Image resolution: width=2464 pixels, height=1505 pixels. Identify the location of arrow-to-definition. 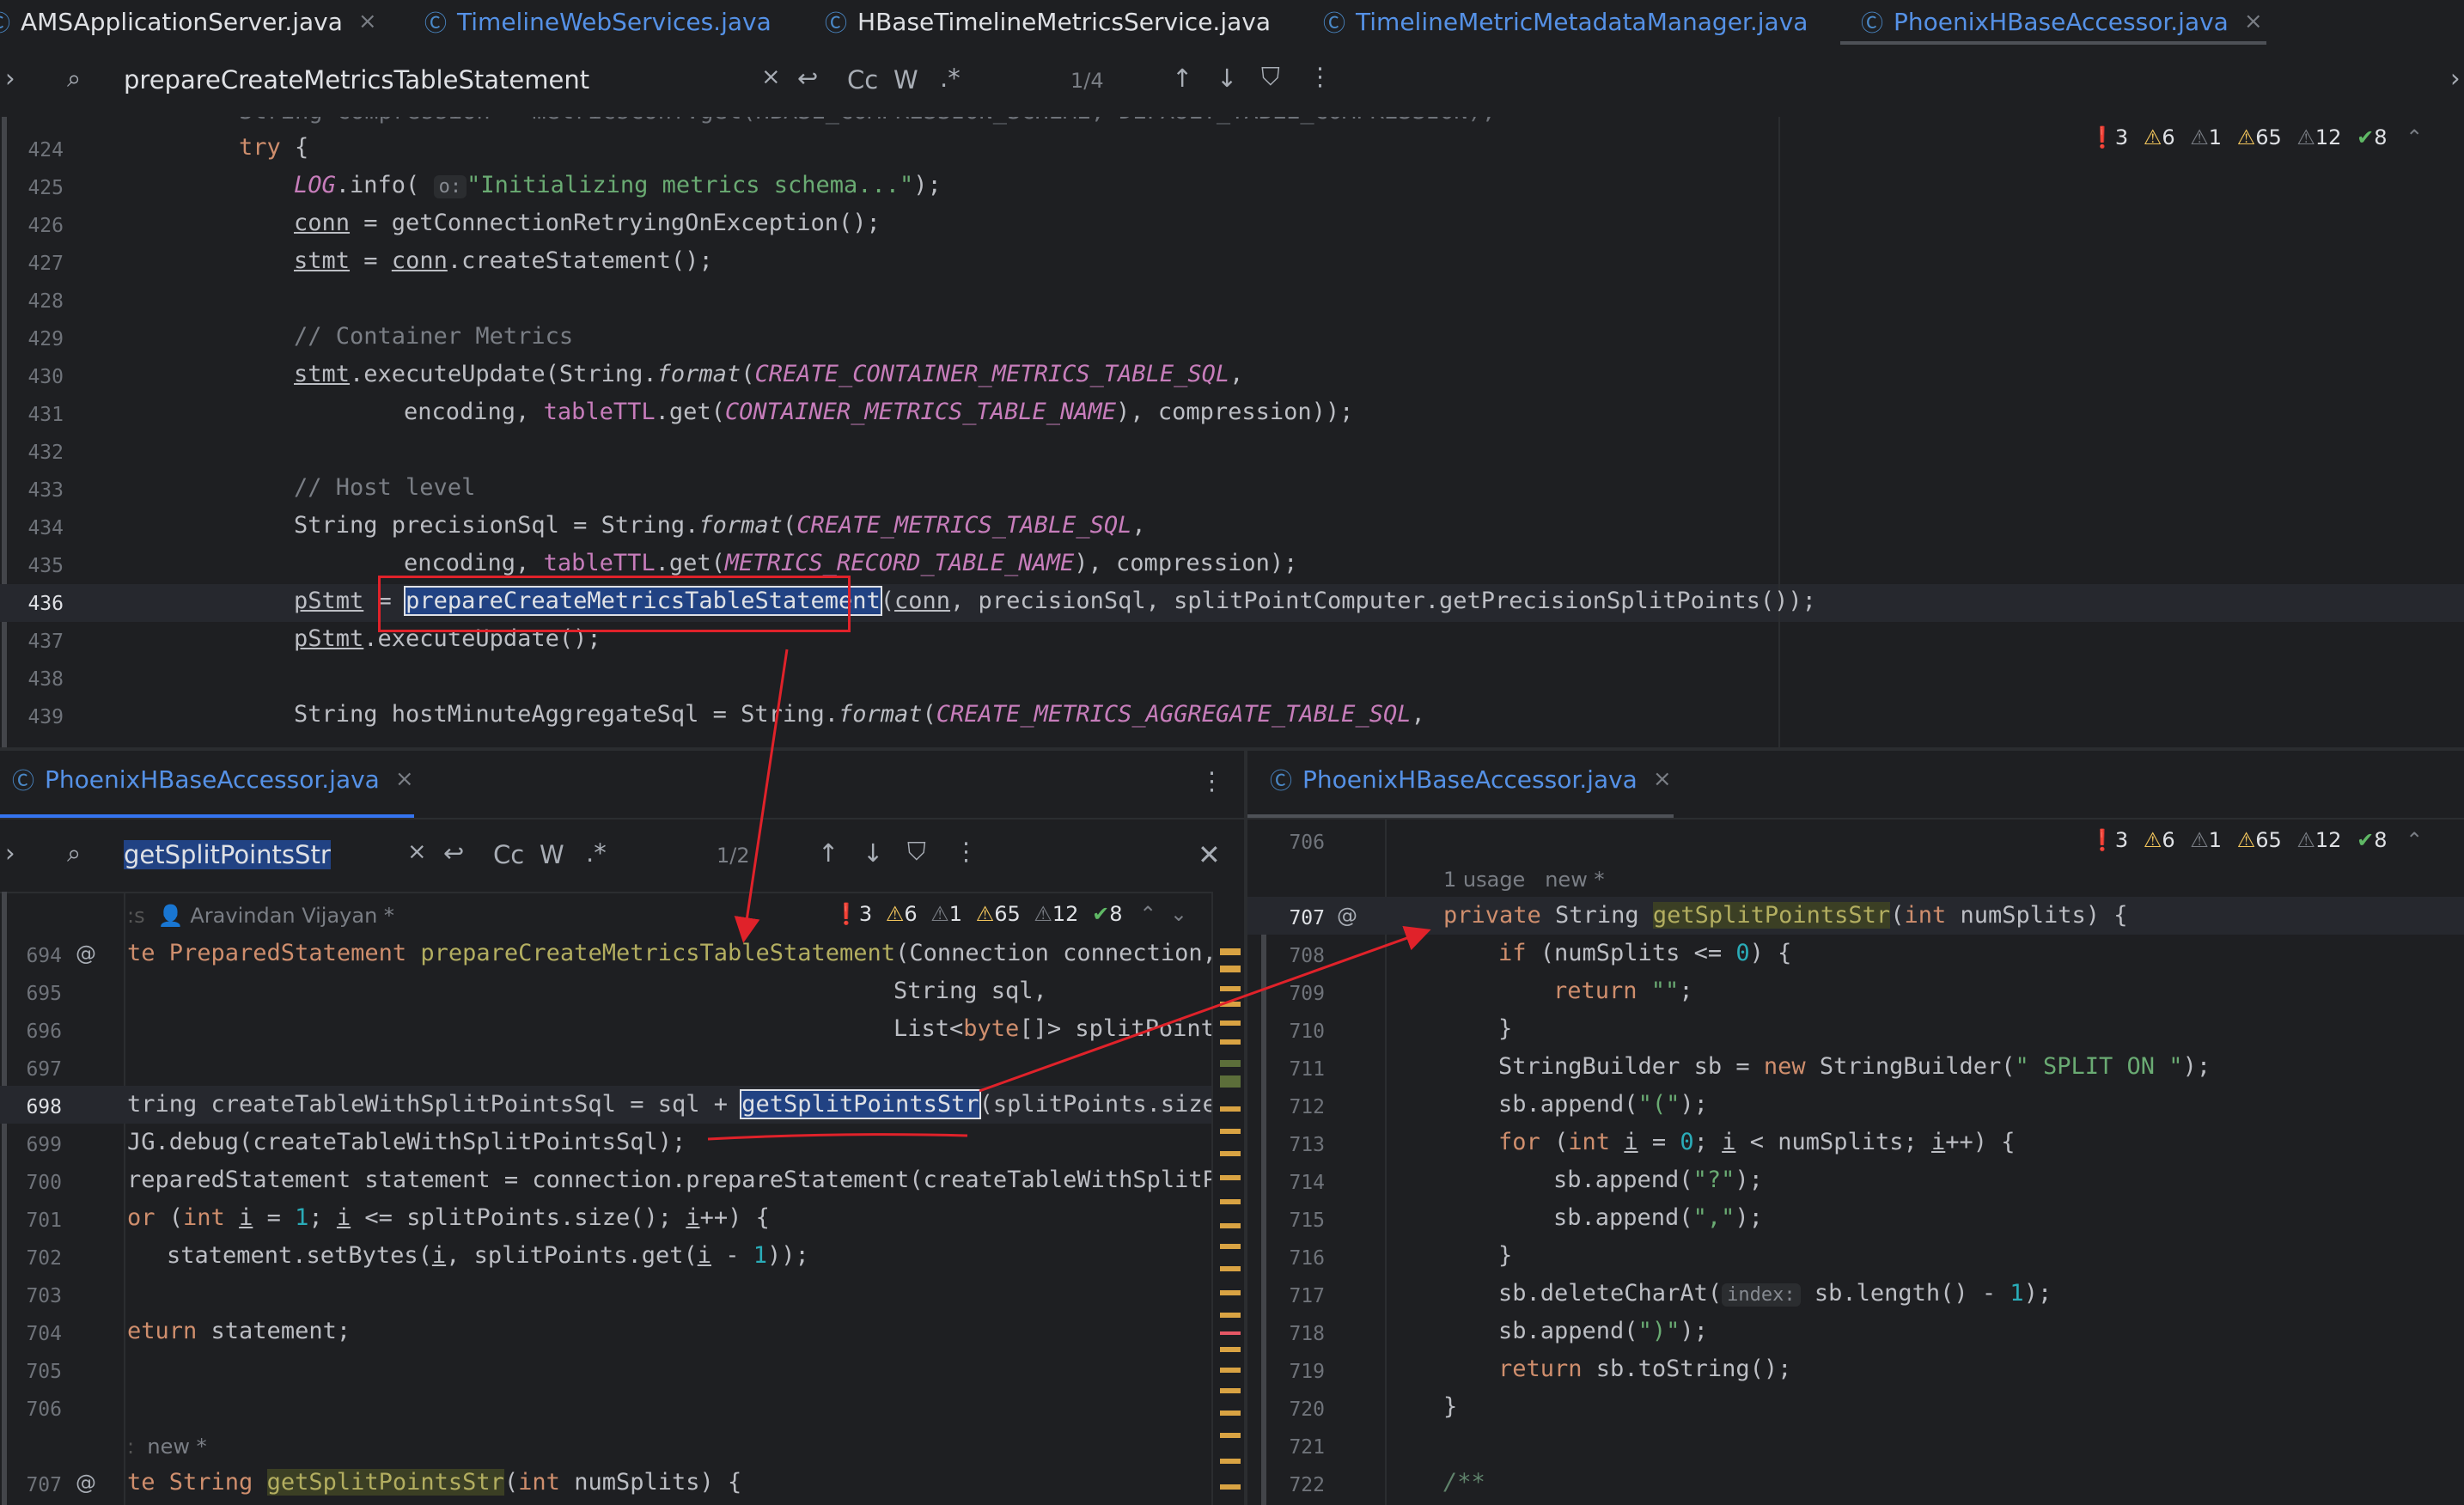
(761, 796).